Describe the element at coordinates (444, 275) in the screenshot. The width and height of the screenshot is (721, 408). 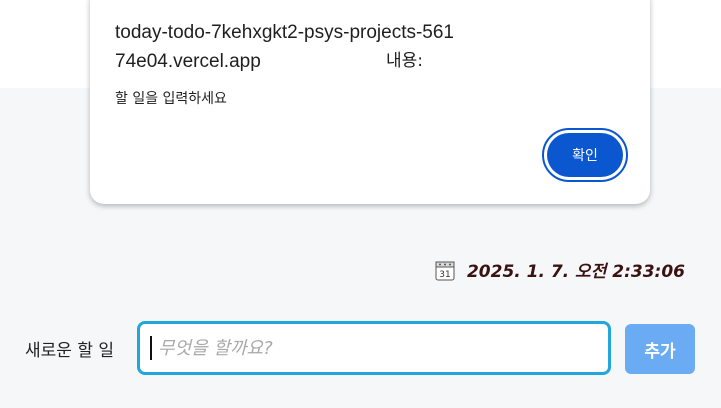
I see `calendar-day: 31` at that location.